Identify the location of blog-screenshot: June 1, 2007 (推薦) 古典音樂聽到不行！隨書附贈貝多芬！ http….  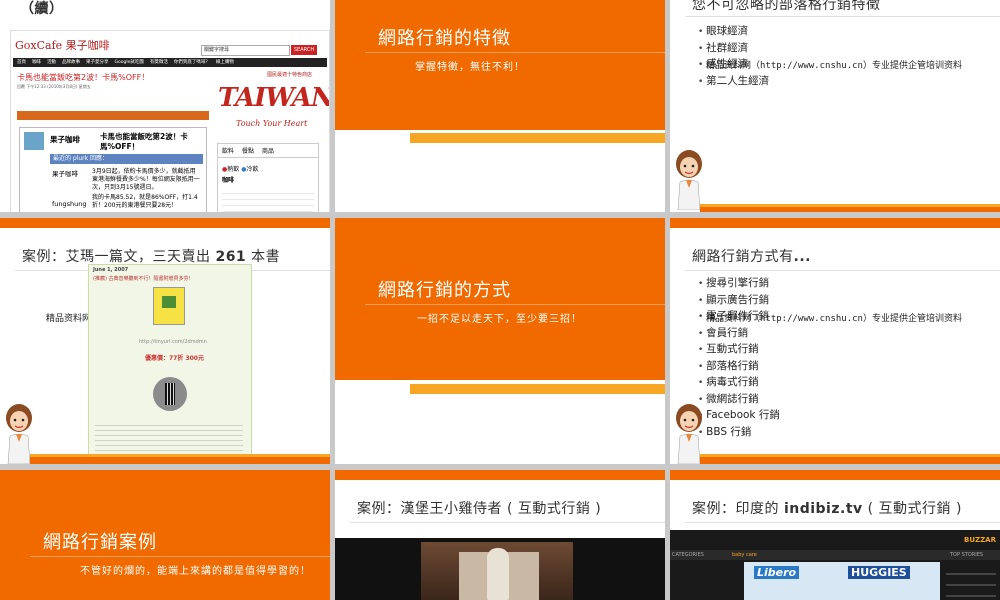
(170, 364).